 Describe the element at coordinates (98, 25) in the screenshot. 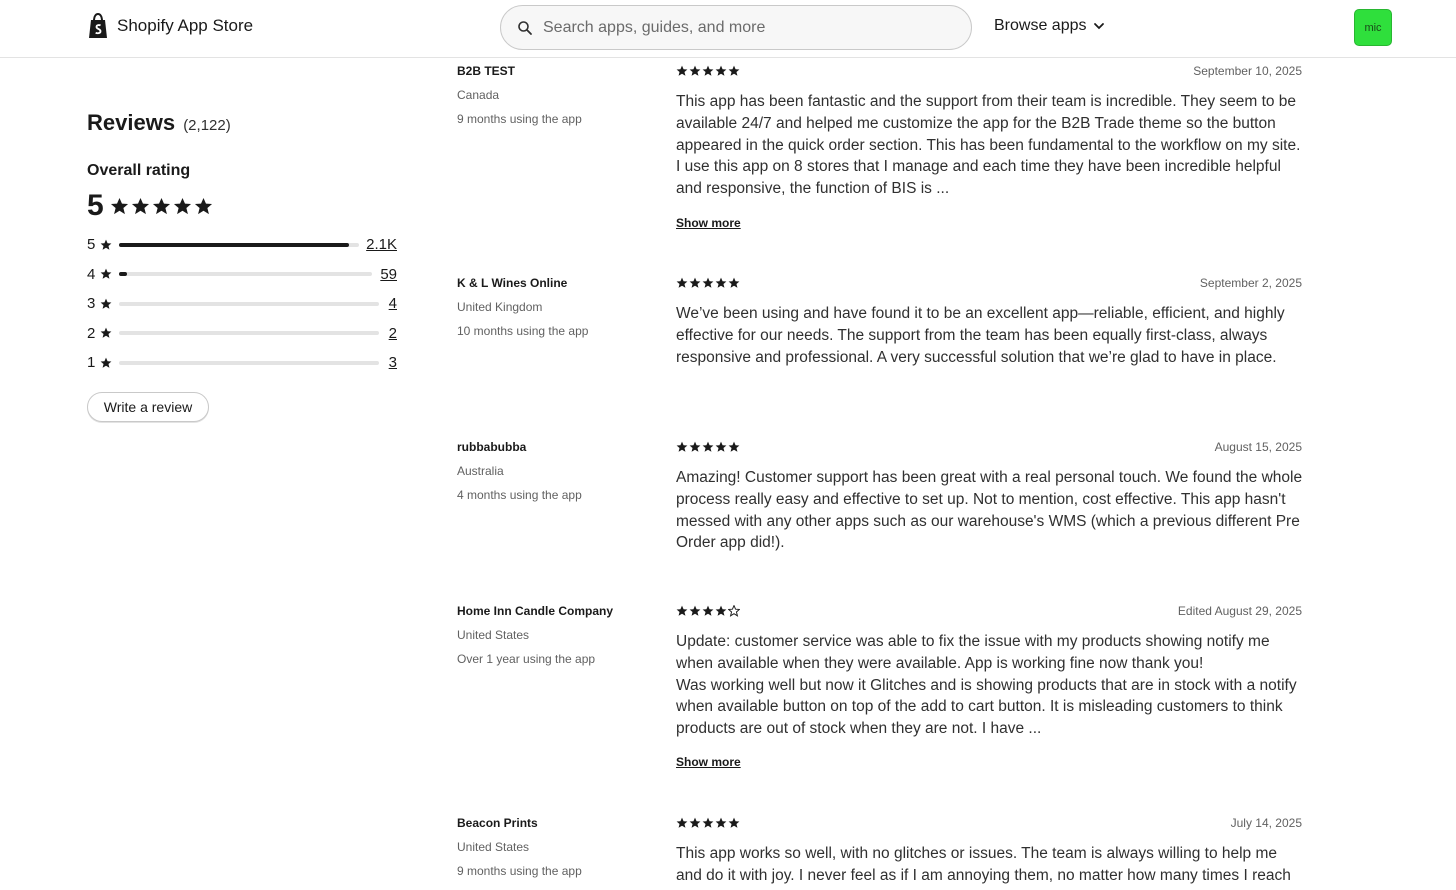

I see `shopify-bag-icon` at that location.